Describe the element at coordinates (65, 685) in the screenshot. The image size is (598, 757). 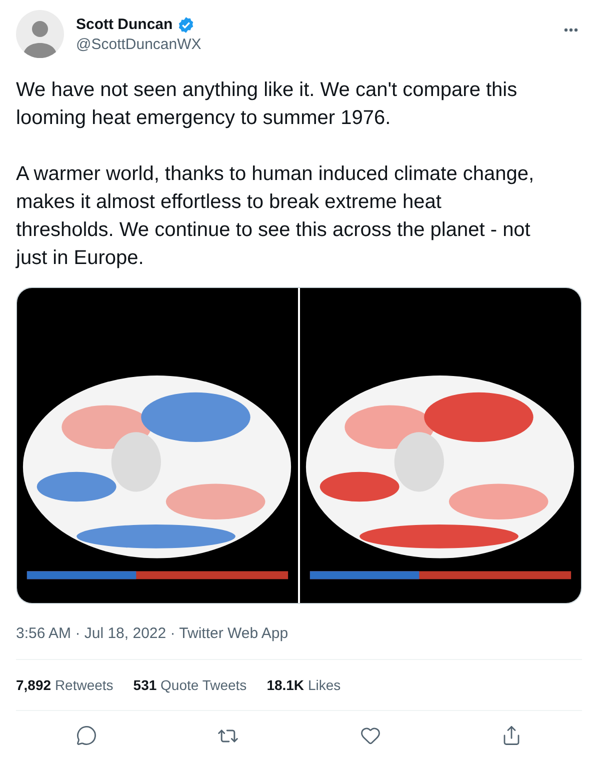
I see `stat-link: 7,892 Retweets` at that location.